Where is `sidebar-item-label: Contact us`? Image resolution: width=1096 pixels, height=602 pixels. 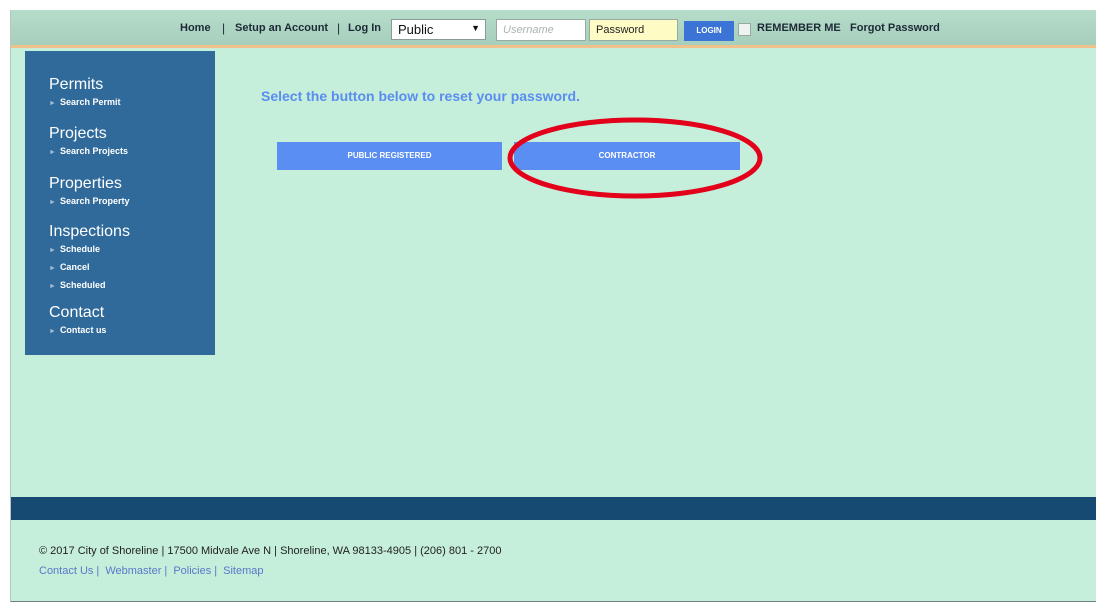
sidebar-item-label: Contact us is located at coordinates (83, 330).